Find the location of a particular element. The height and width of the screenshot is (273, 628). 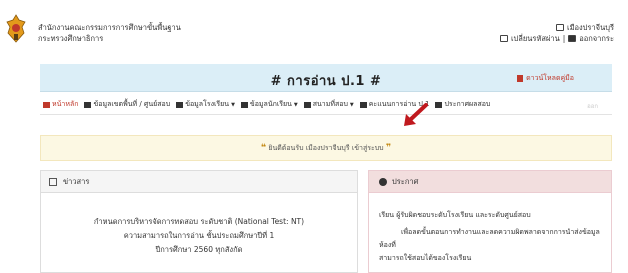

notice-heading: ประกาศ is located at coordinates (405, 181).